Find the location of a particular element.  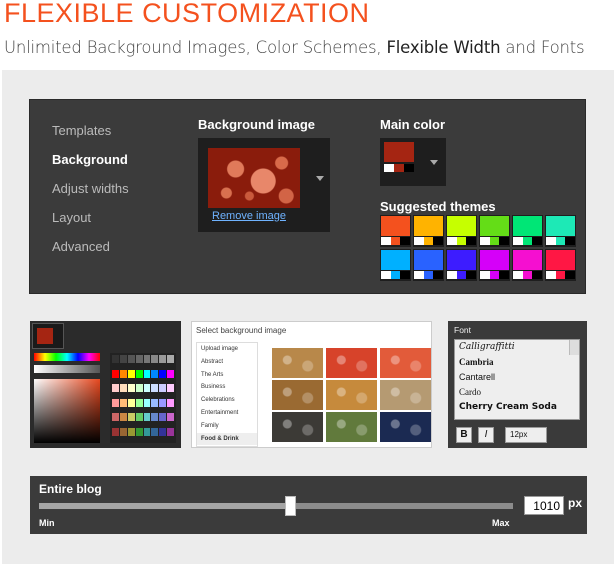

nav-item-adjust-widths: Adjust widths is located at coordinates (90, 192).